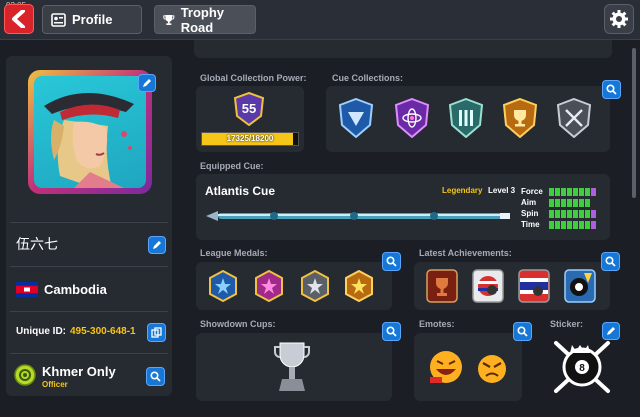 The image size is (640, 417). Describe the element at coordinates (634, 123) in the screenshot. I see `scrollbar` at that location.